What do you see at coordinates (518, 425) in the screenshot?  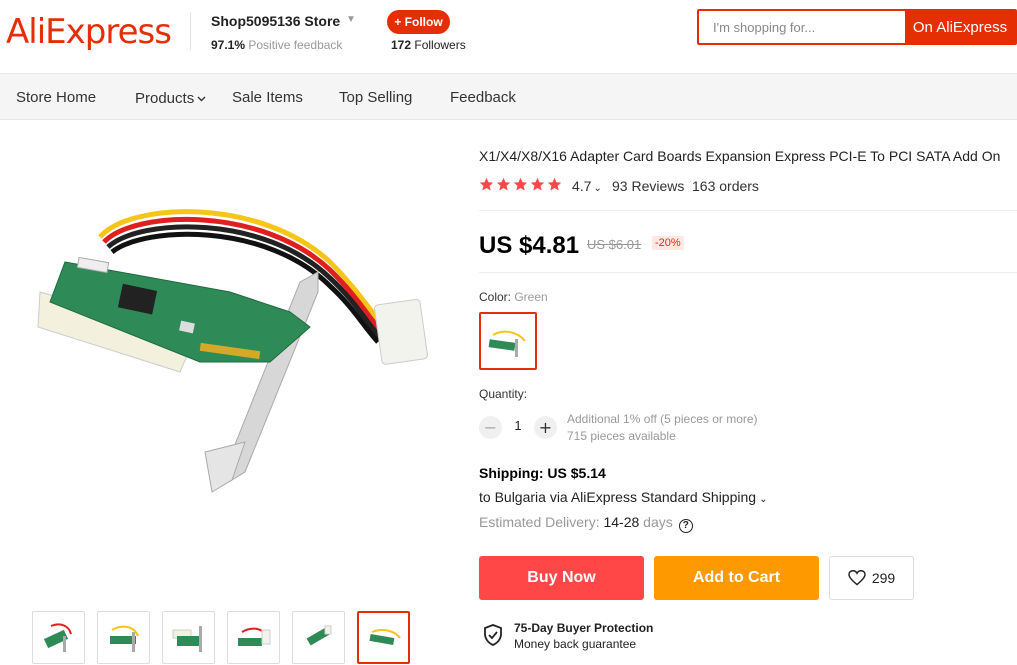 I see `quantity-input: 1` at bounding box center [518, 425].